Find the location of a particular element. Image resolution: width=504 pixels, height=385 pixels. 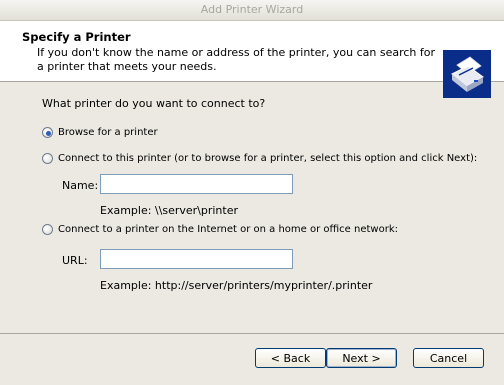

radio-browse is located at coordinates (47, 132).